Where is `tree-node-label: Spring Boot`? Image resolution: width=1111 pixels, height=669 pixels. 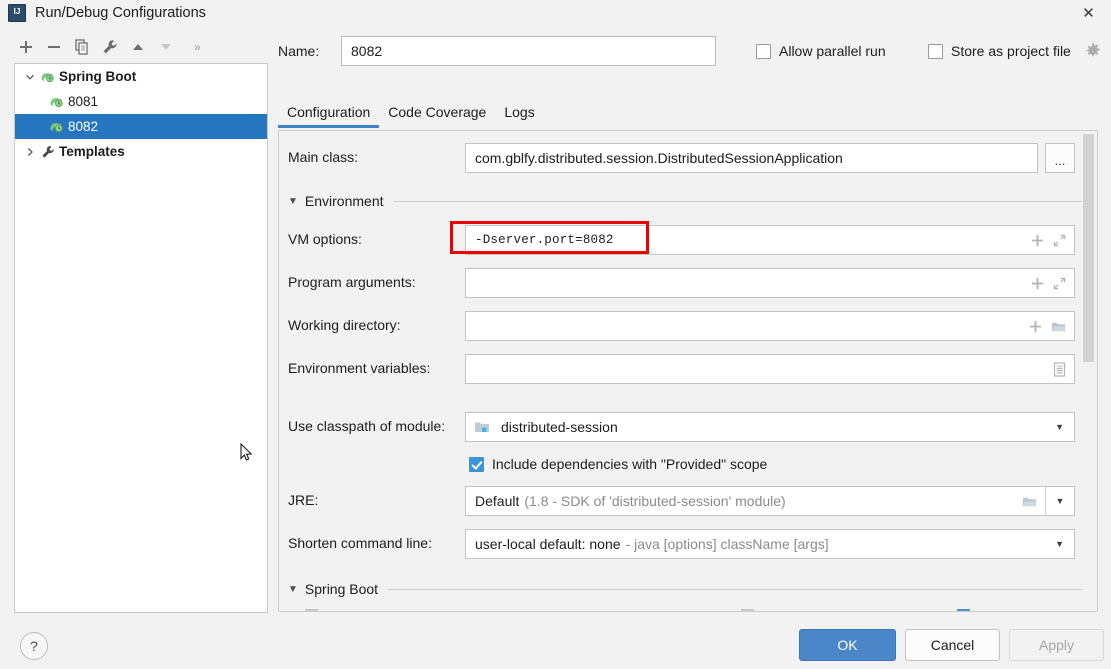
tree-node-label: Spring Boot is located at coordinates (98, 76).